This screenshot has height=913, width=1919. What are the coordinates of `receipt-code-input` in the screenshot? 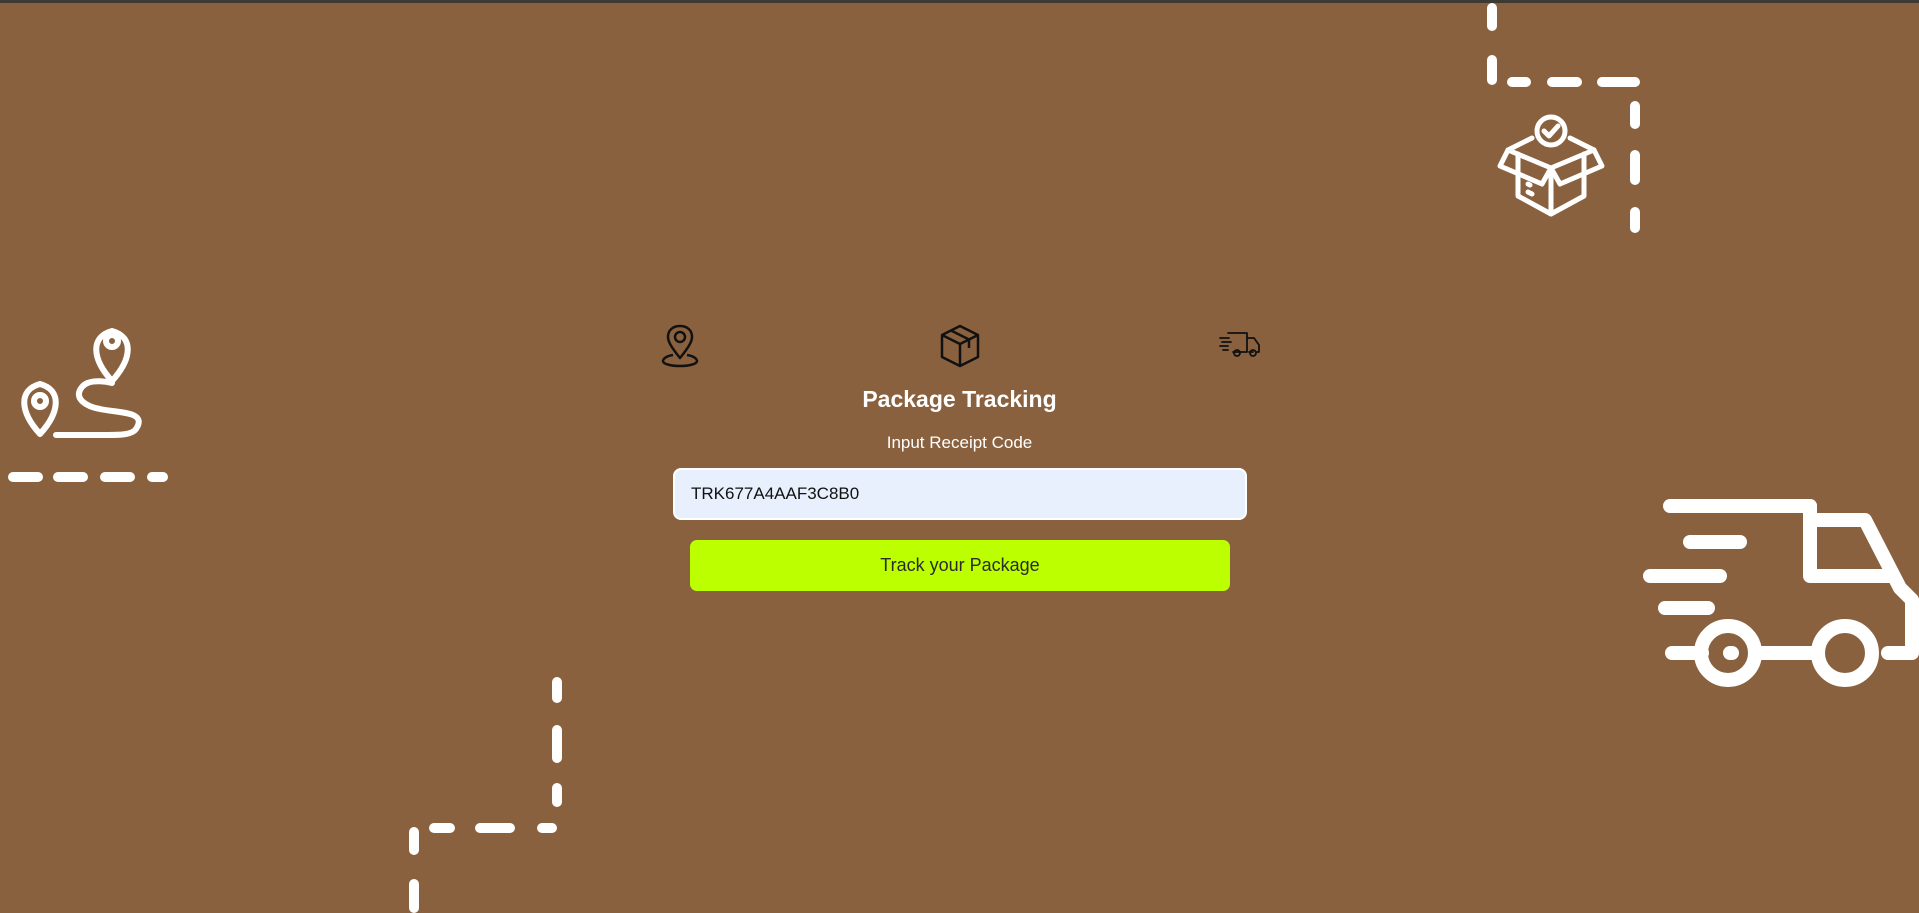 It's located at (960, 494).